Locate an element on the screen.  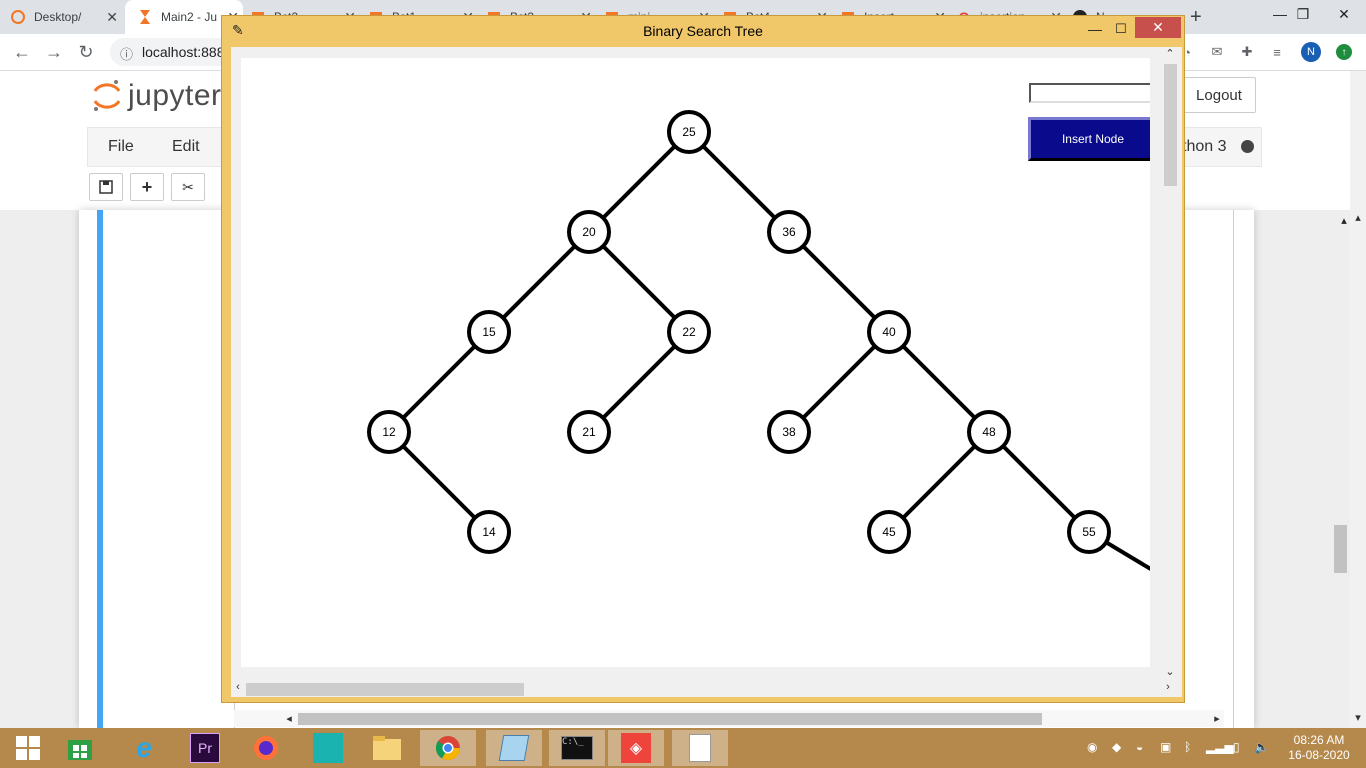
profile-avatar: N is located at coordinates (1311, 52).